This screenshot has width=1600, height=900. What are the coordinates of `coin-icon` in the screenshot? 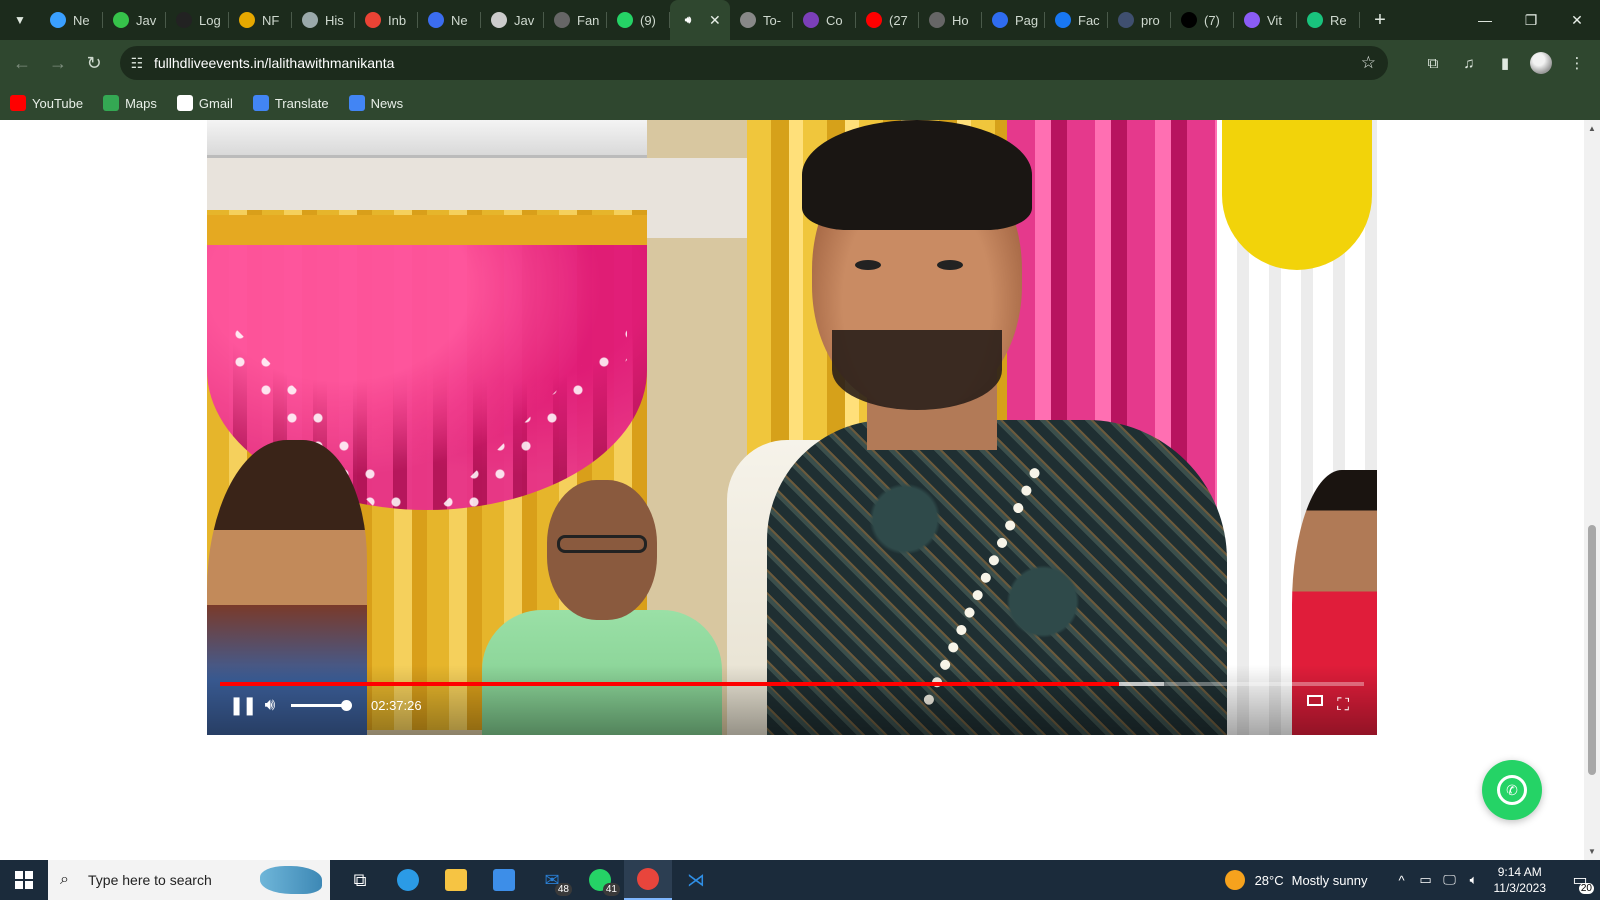 It's located at (247, 20).